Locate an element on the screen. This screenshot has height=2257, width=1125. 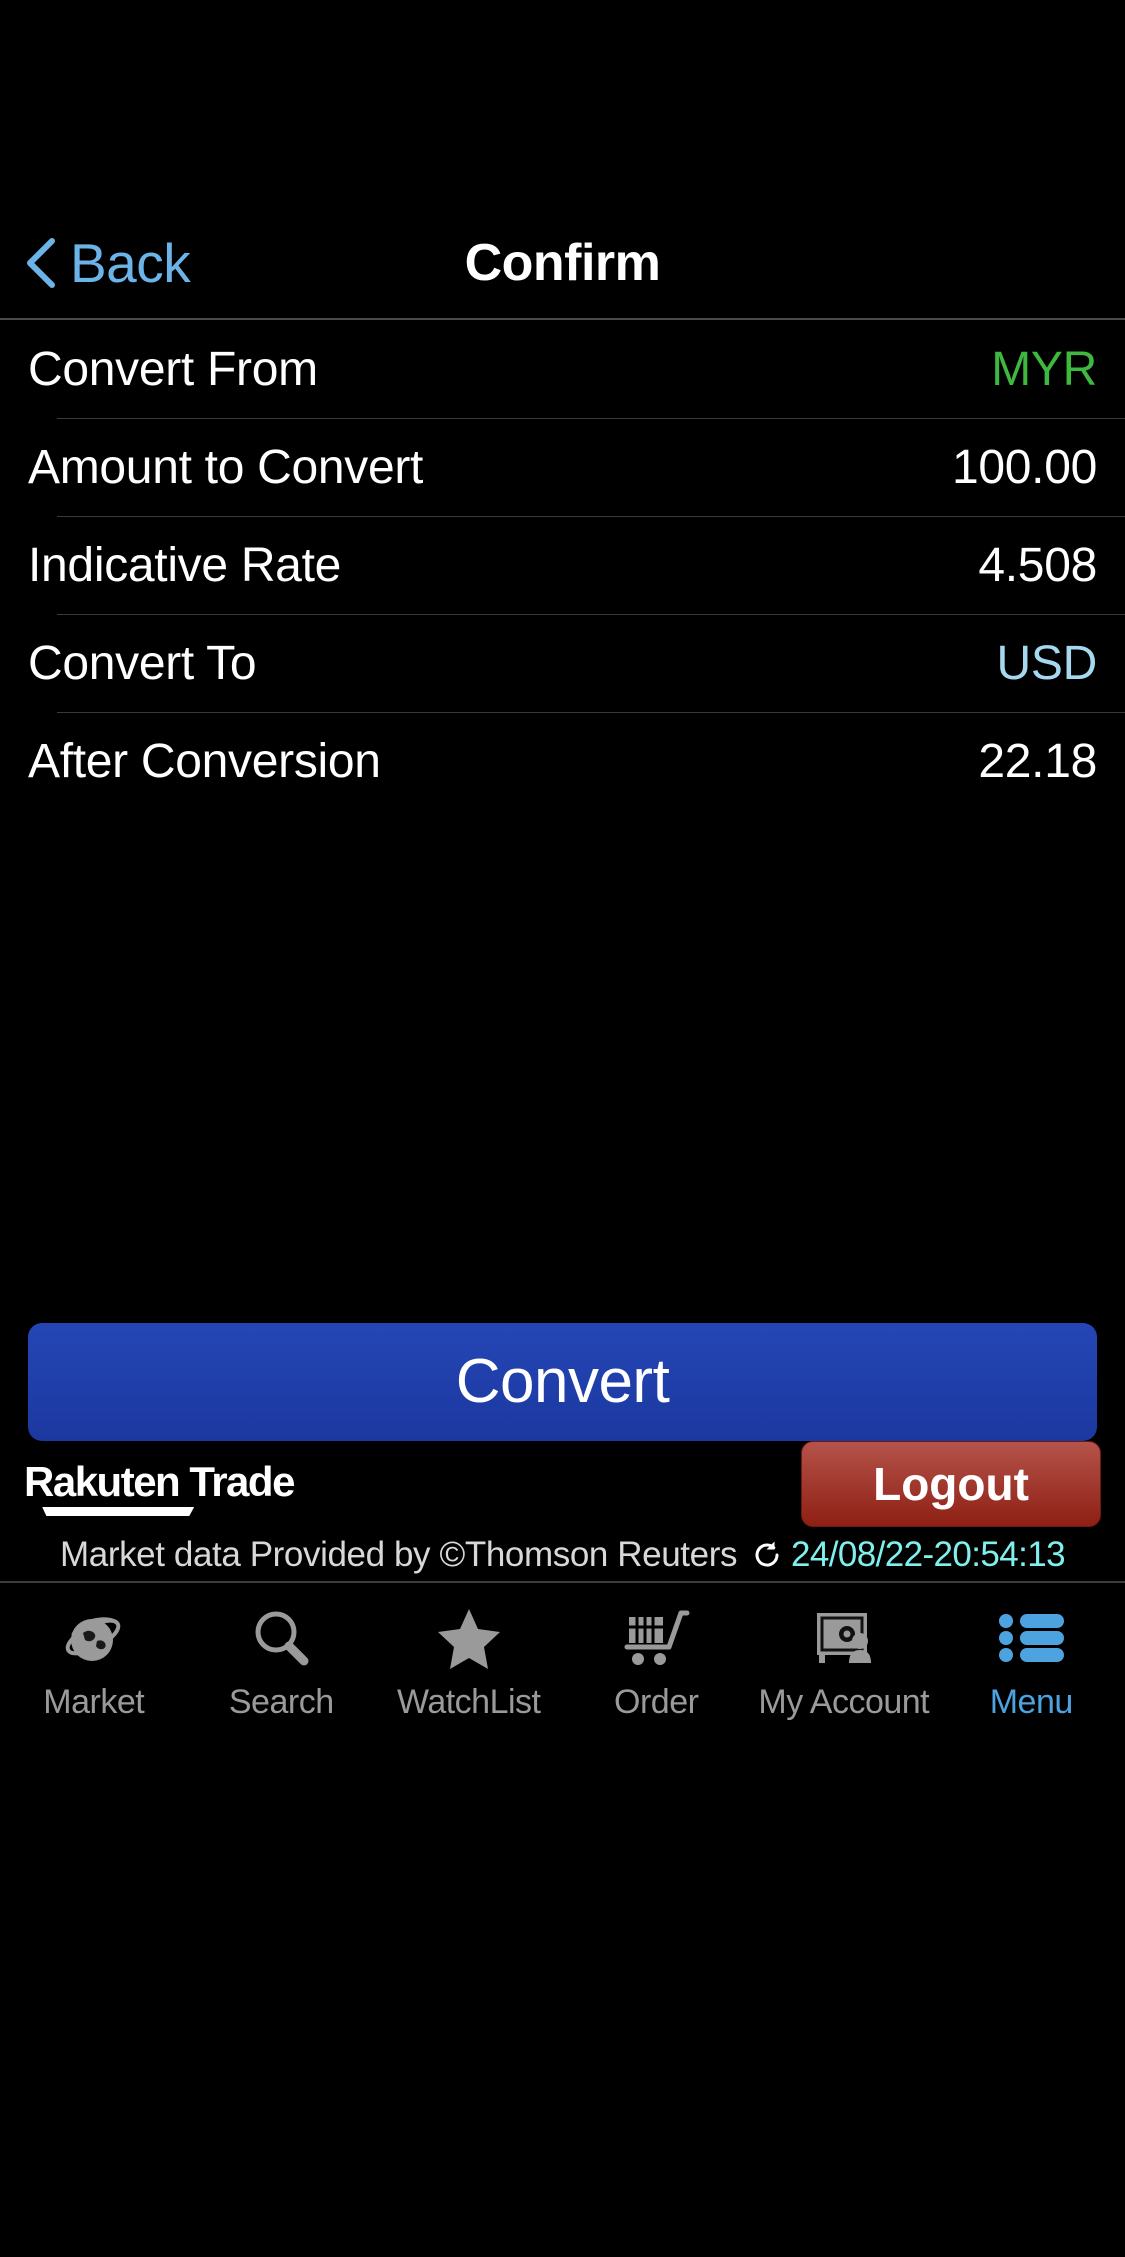
chevron-left-icon is located at coordinates (41, 263).